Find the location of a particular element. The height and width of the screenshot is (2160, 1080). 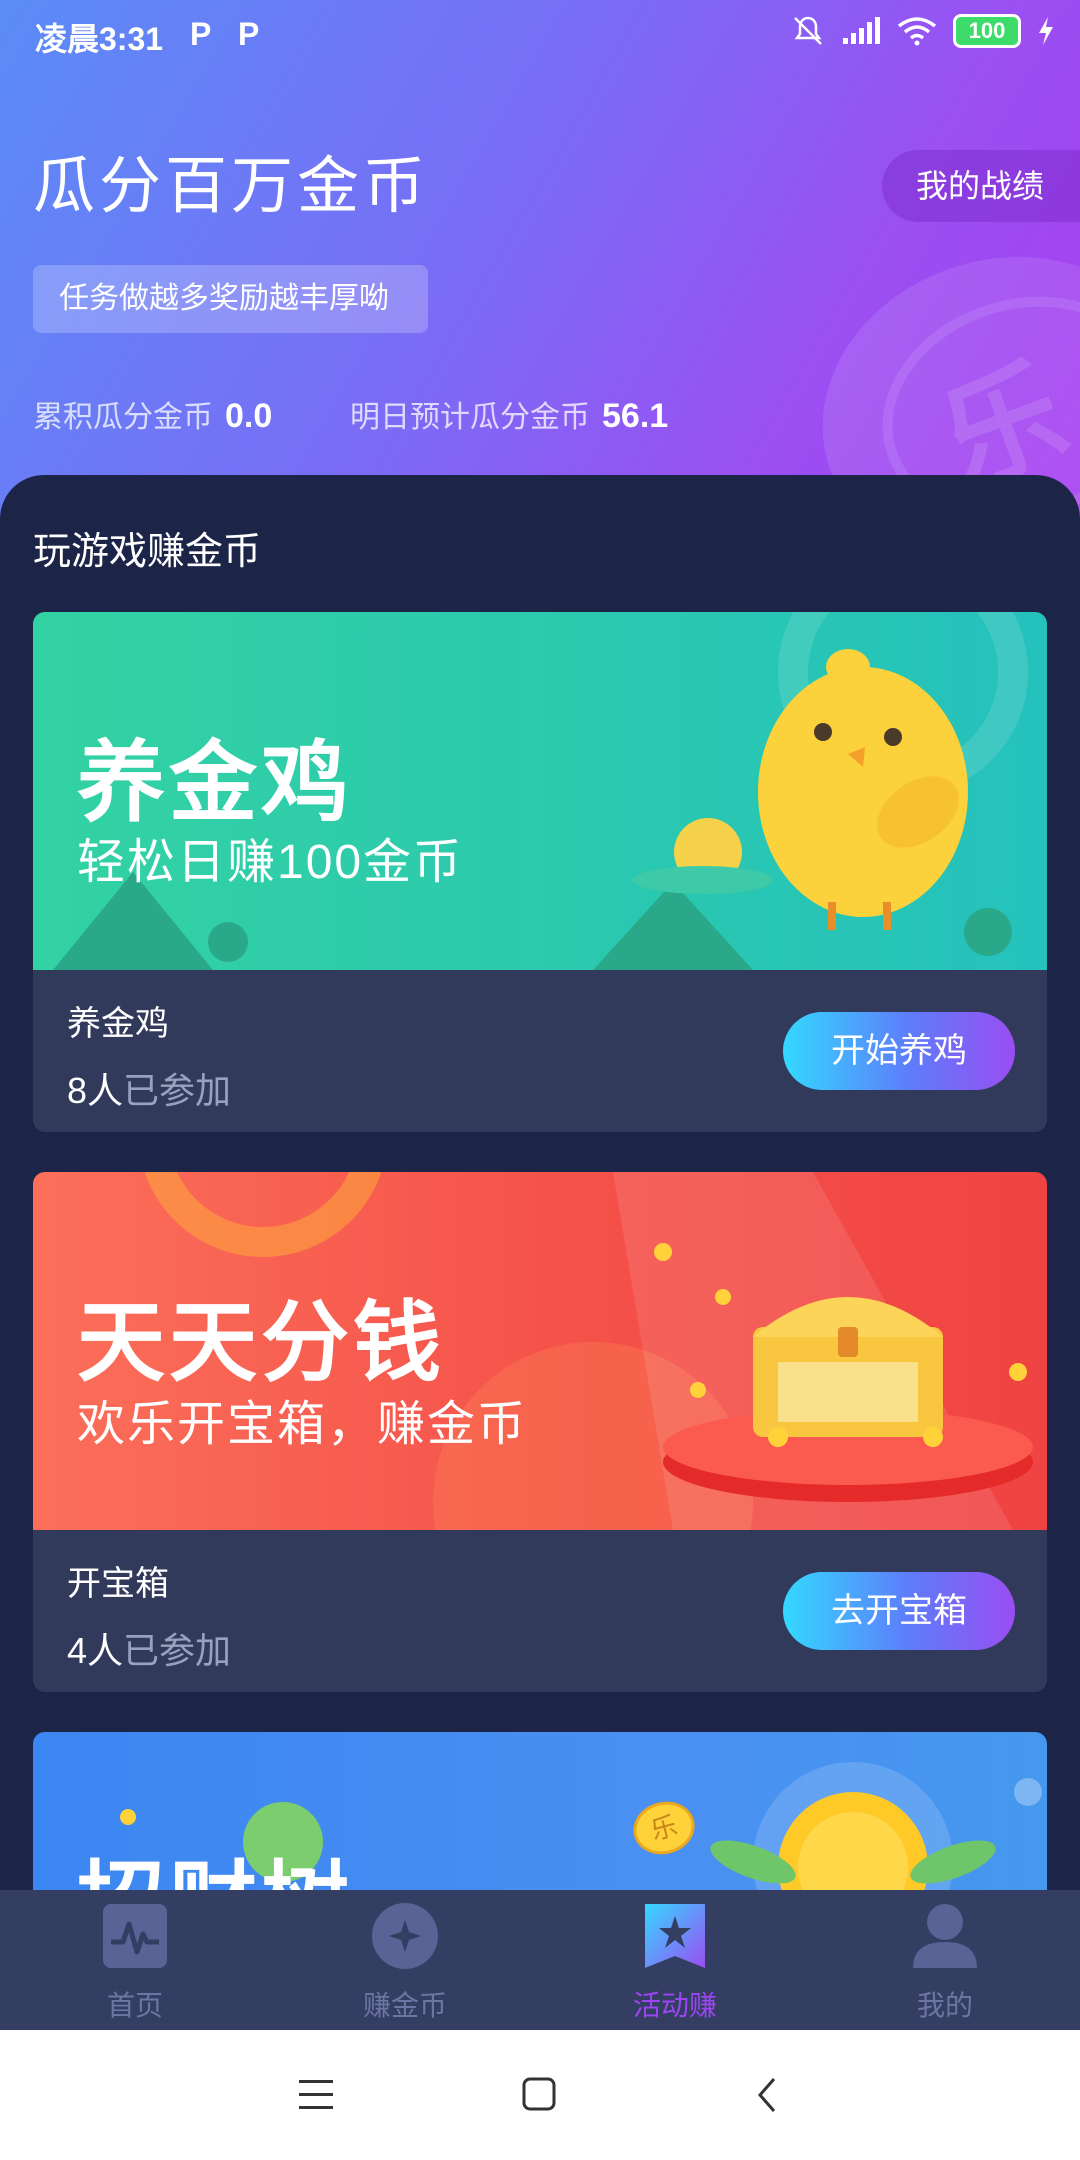

tab-mine: 我的 is located at coordinates (945, 1960).